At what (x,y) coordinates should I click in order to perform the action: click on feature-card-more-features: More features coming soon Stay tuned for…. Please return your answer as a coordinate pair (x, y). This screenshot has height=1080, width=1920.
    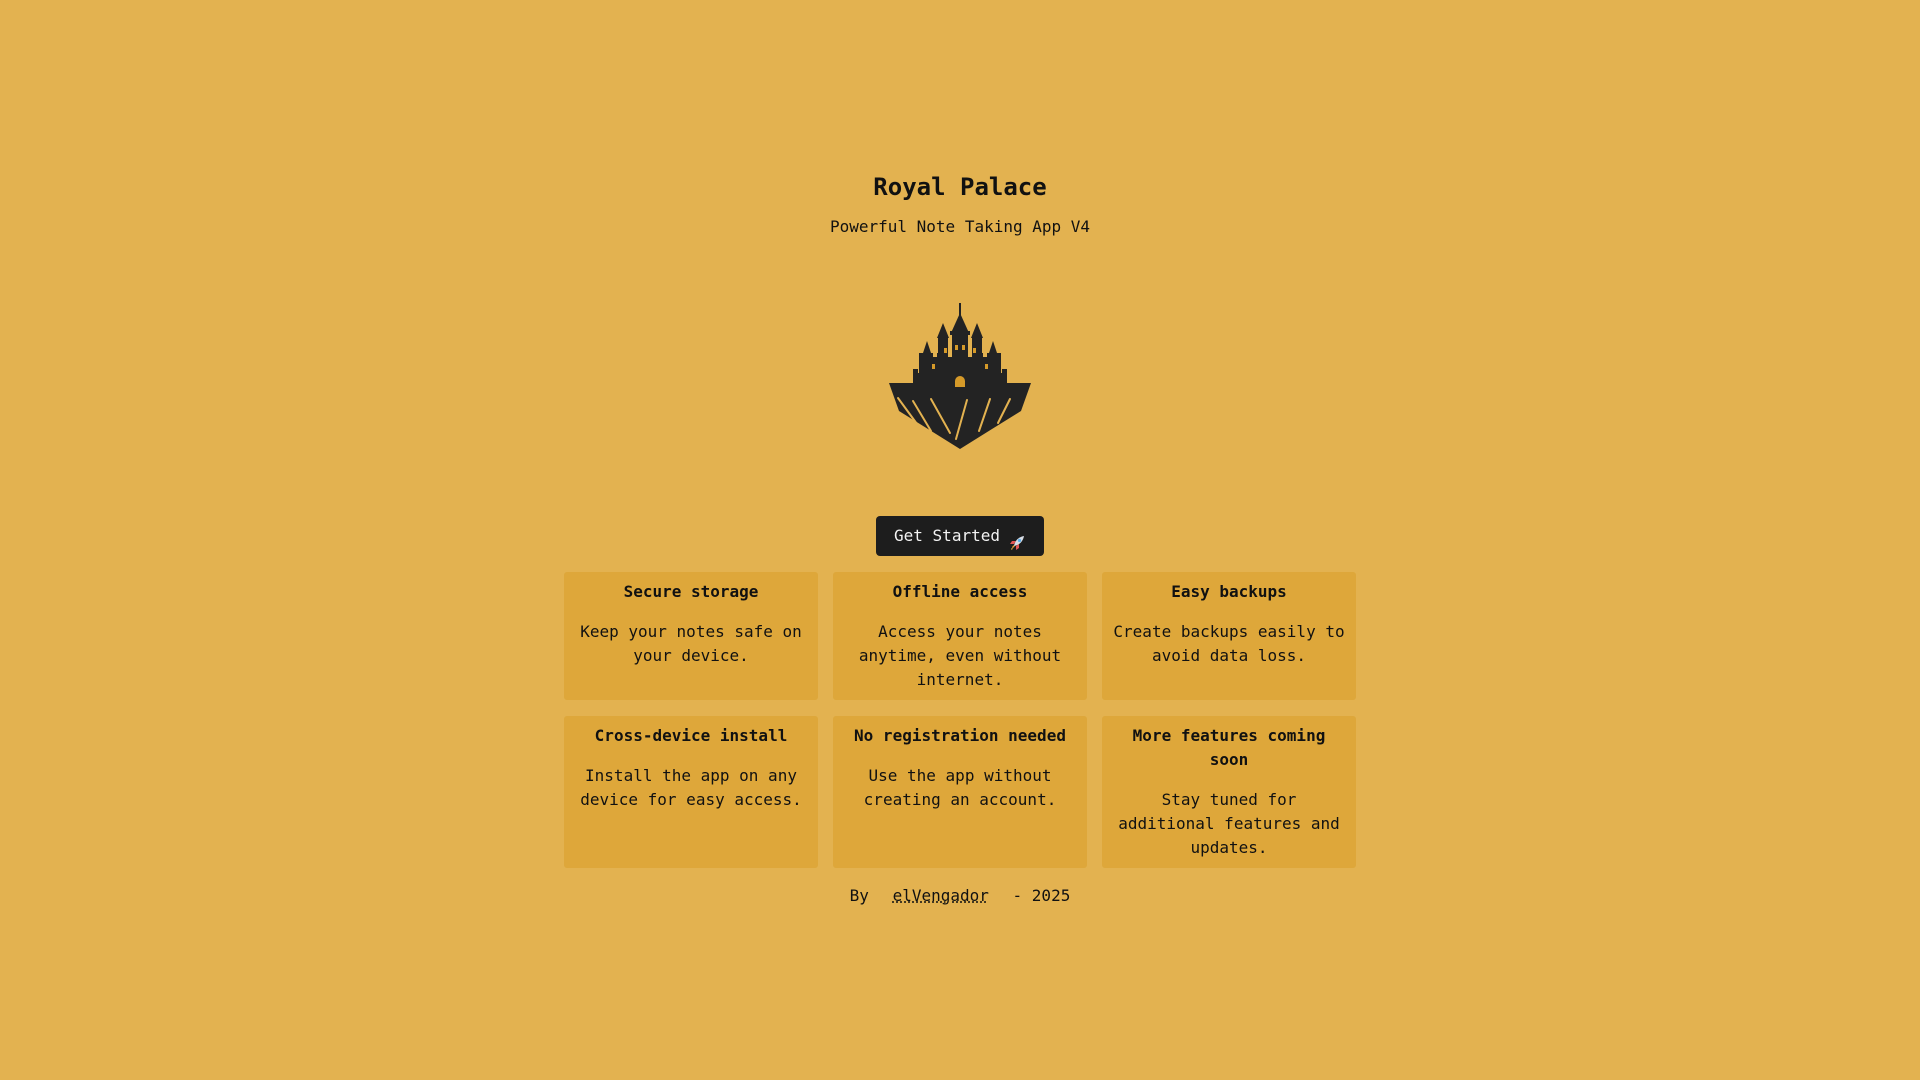
    Looking at the image, I should click on (1229, 792).